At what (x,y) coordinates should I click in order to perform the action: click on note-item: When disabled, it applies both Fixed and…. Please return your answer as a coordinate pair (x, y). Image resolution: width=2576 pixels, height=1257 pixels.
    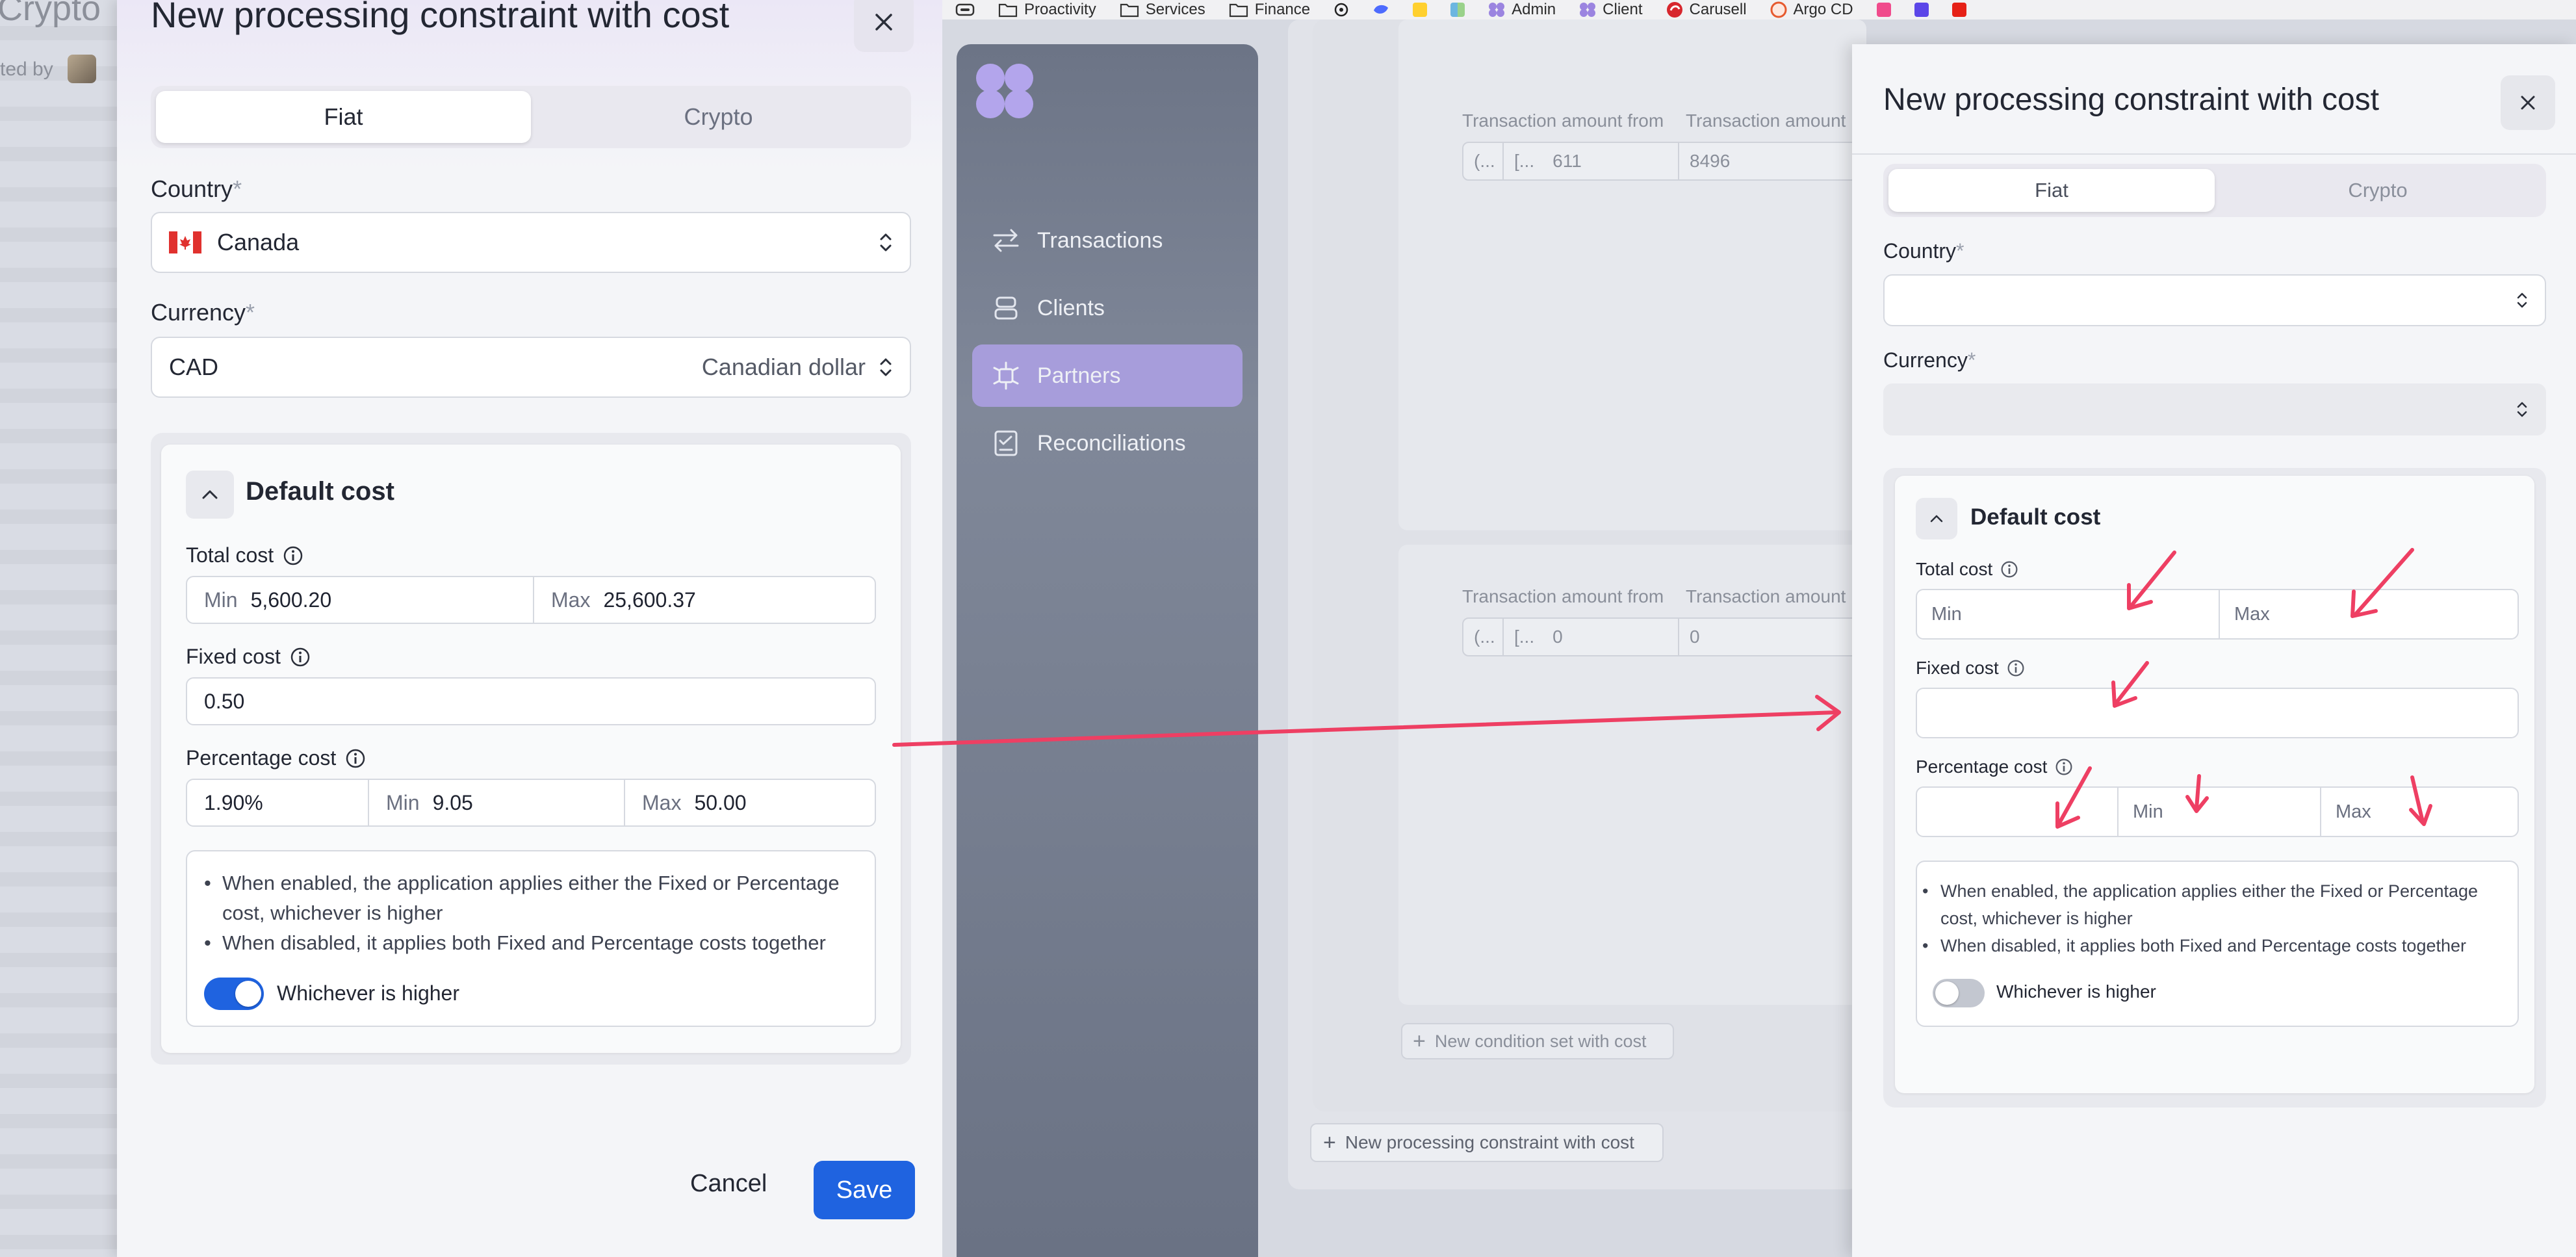
    Looking at the image, I should click on (2214, 945).